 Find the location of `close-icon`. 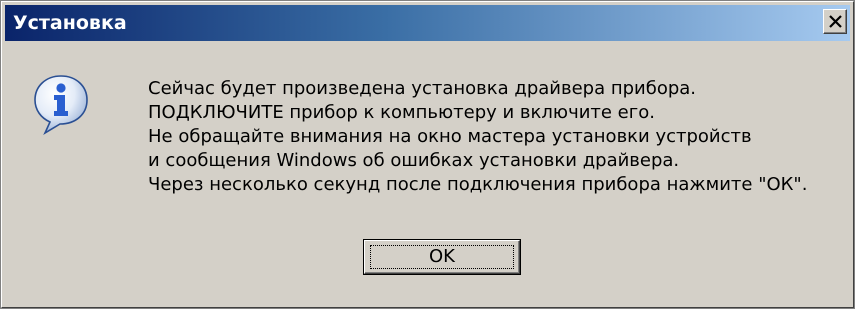

close-icon is located at coordinates (835, 21).